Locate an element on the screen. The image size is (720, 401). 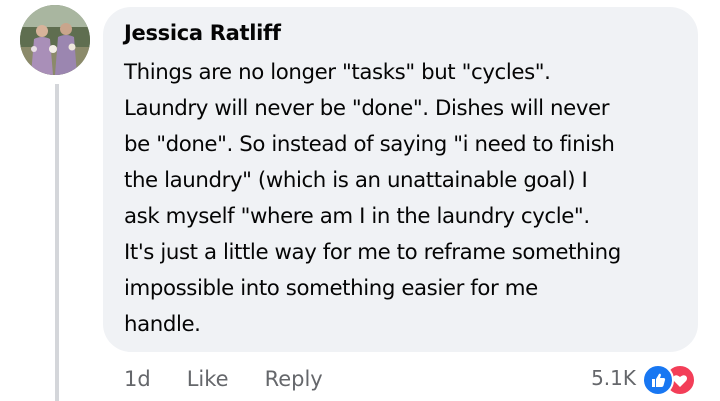
reply-thread-line is located at coordinates (57, 242).